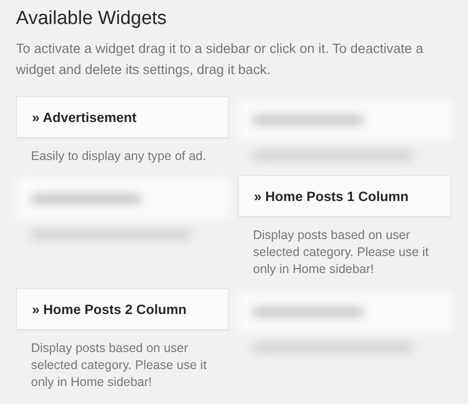 Image resolution: width=468 pixels, height=404 pixels. I want to click on section-title: Available Widgets, so click(92, 19).